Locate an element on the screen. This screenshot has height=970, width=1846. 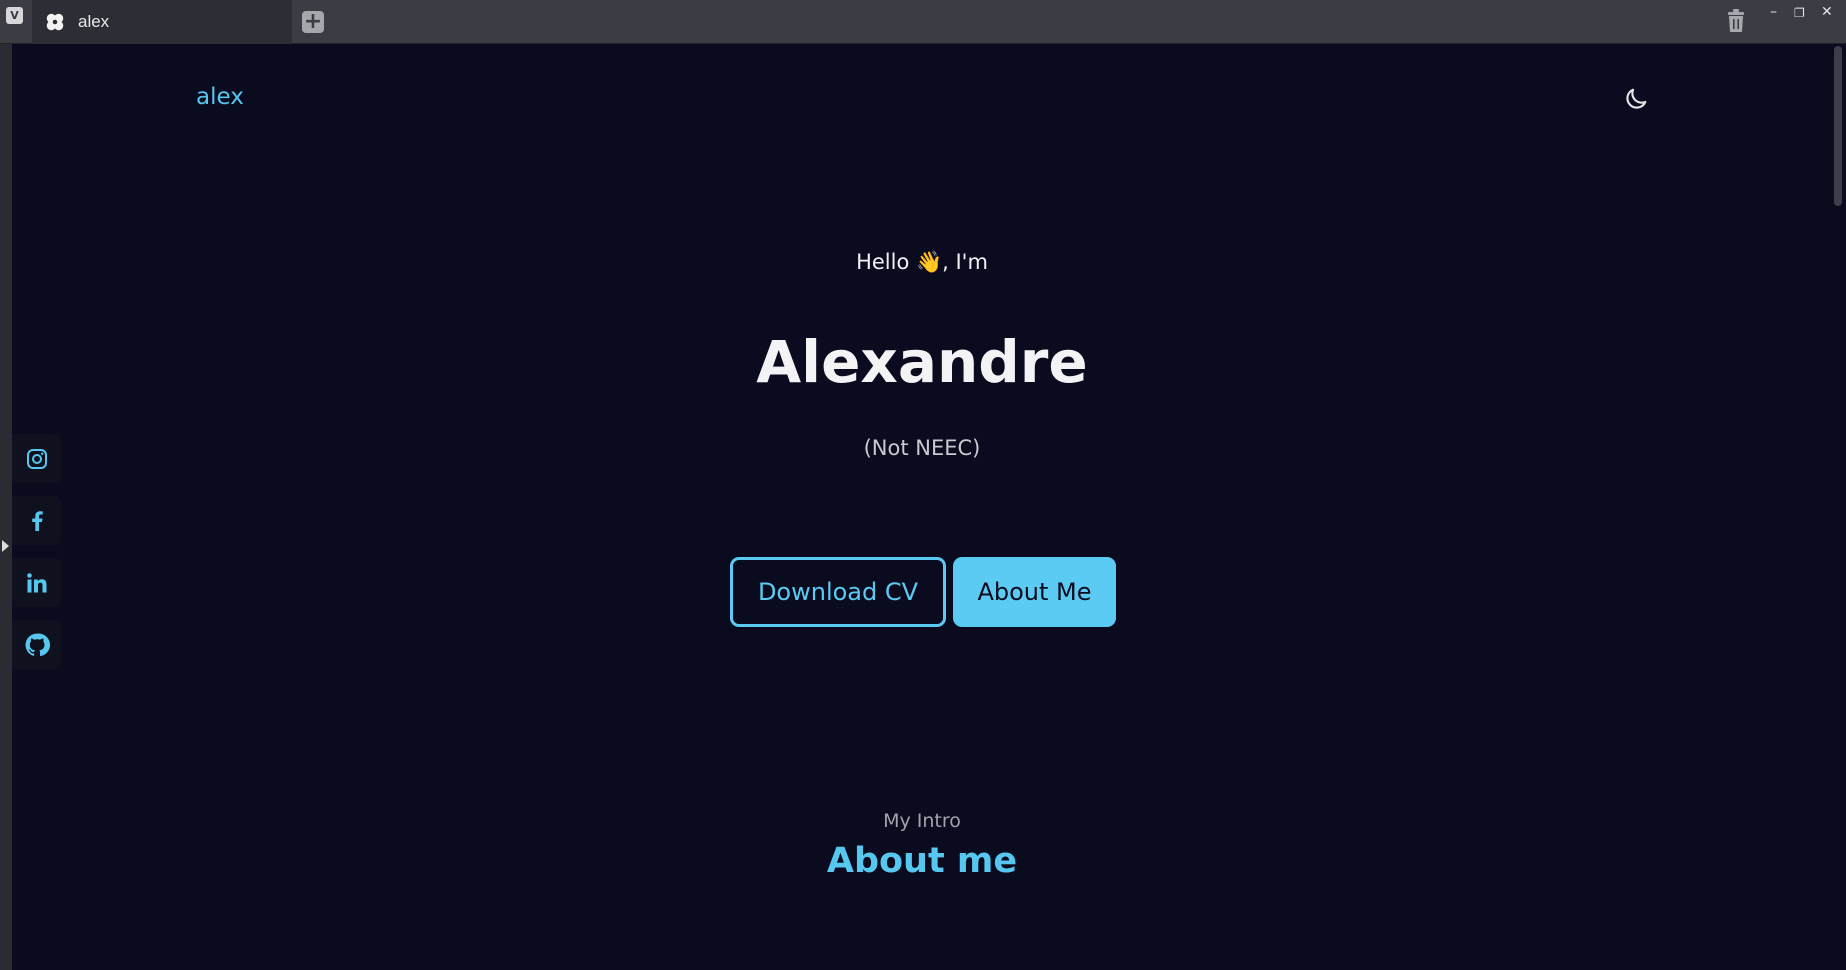
panel-toggle-icon is located at coordinates (5, 546).